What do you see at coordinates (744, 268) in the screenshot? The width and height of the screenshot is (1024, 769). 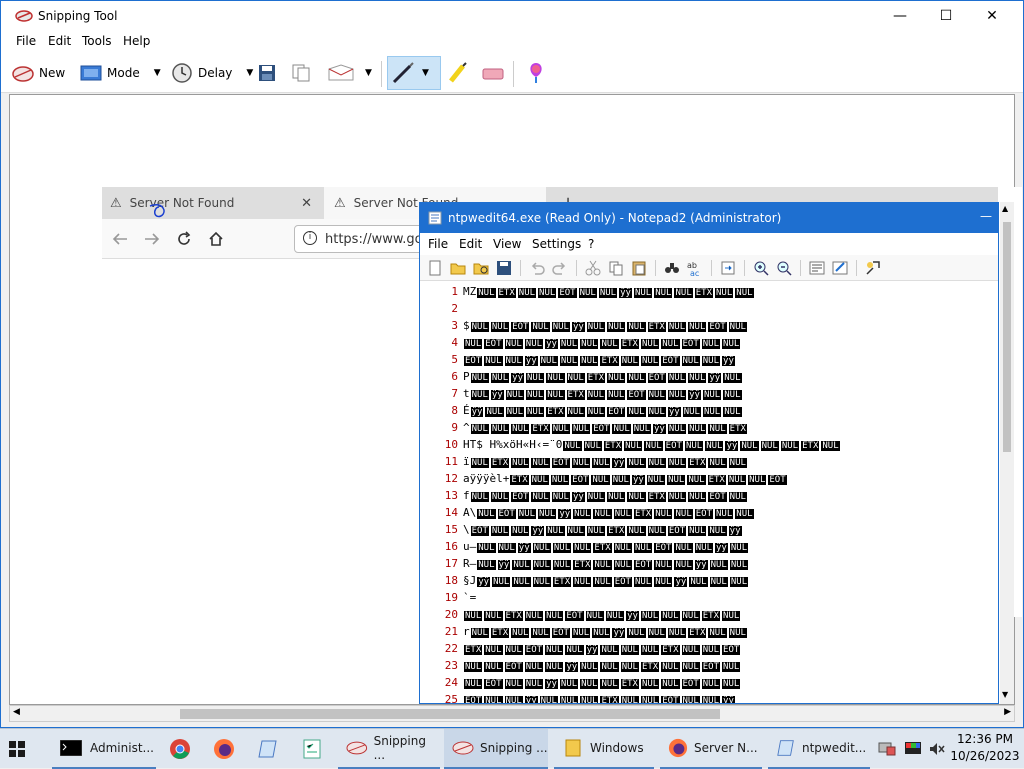 I see `toolbar-separator` at bounding box center [744, 268].